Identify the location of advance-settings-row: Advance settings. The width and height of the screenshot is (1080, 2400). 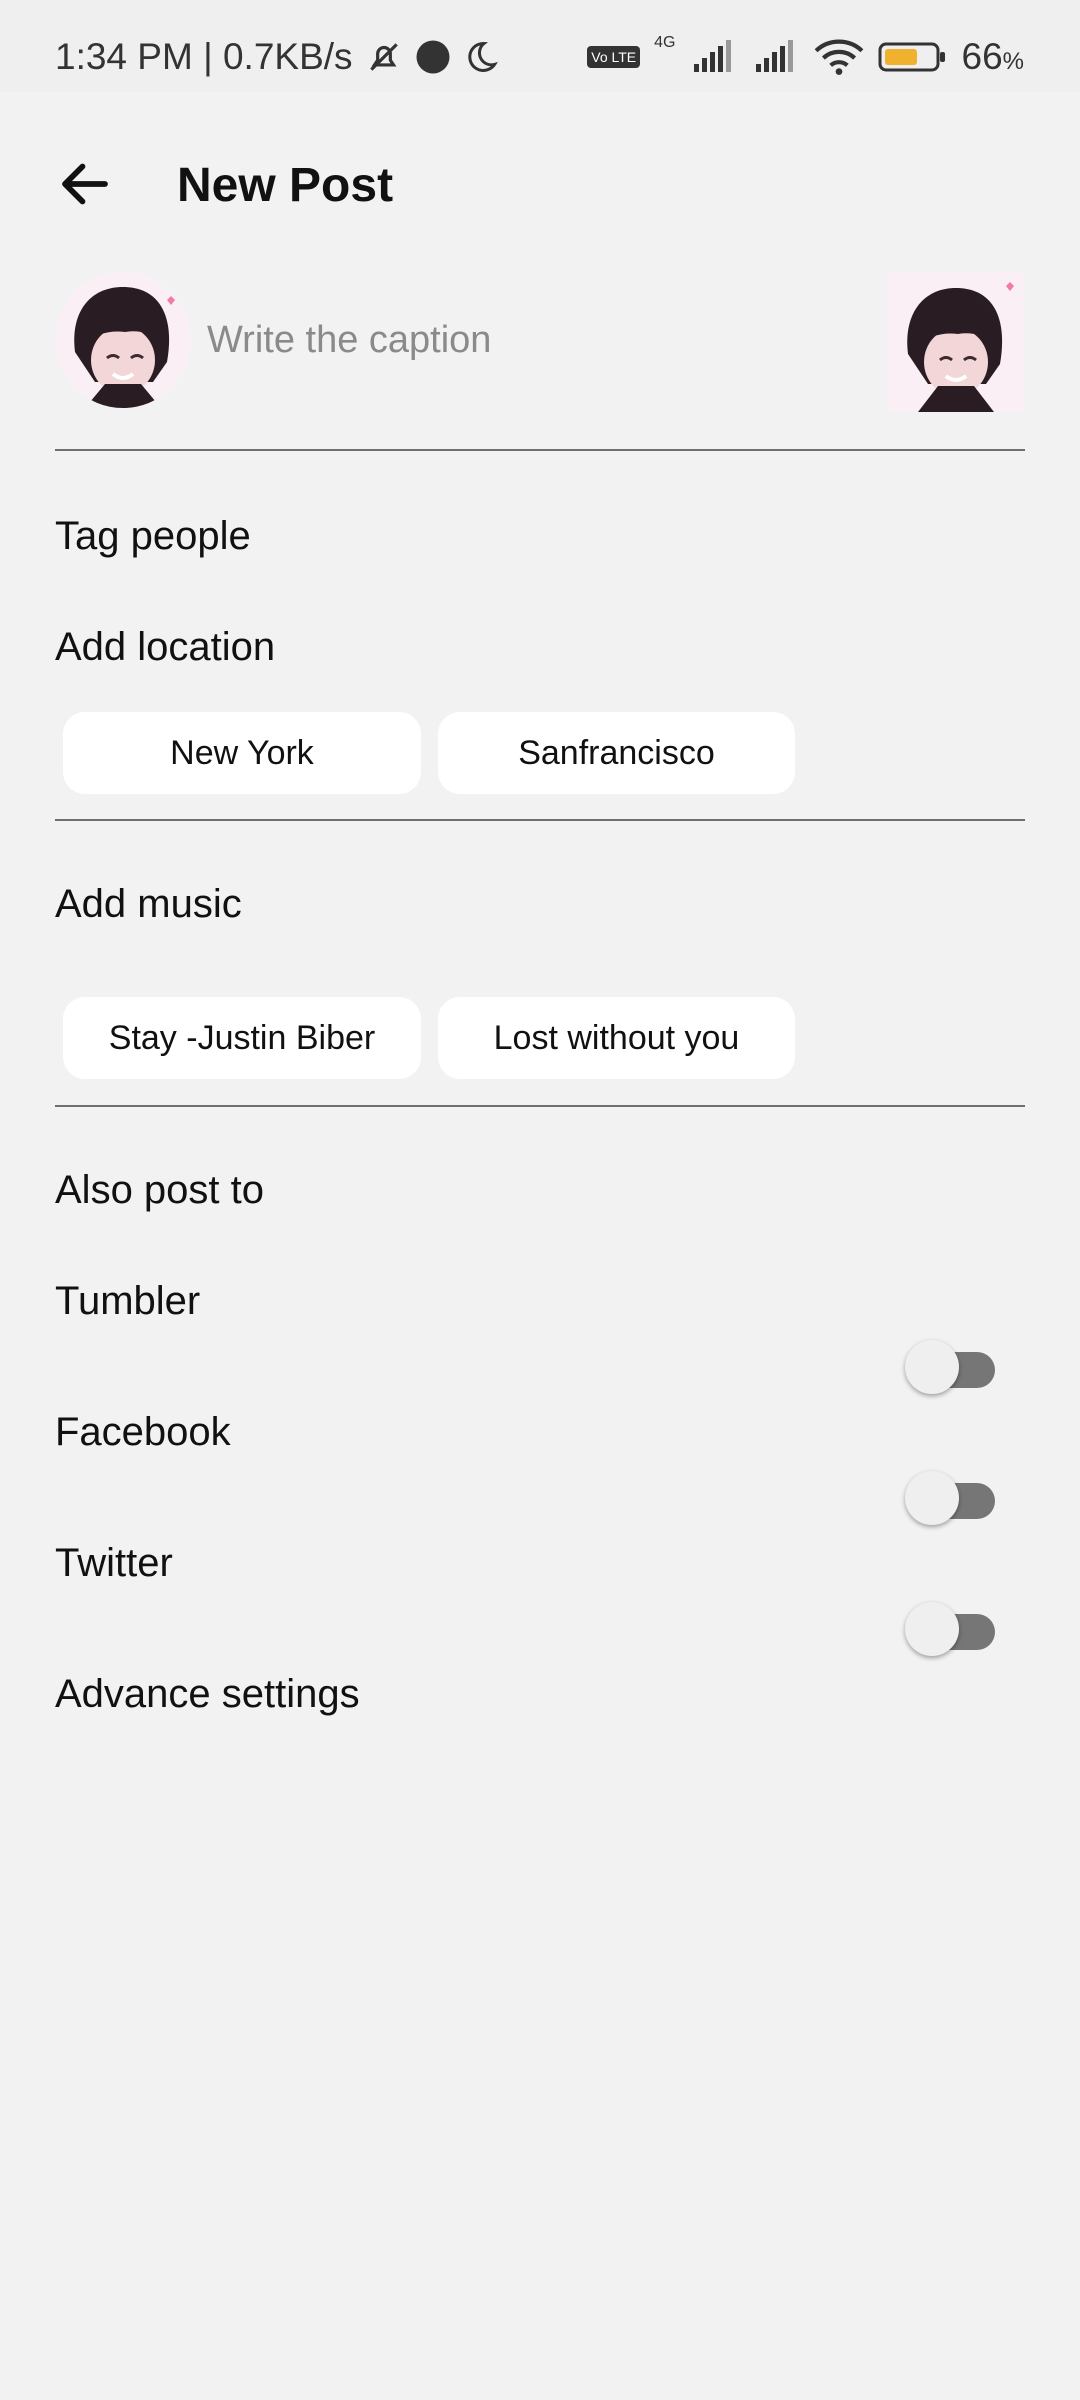
(207, 1694).